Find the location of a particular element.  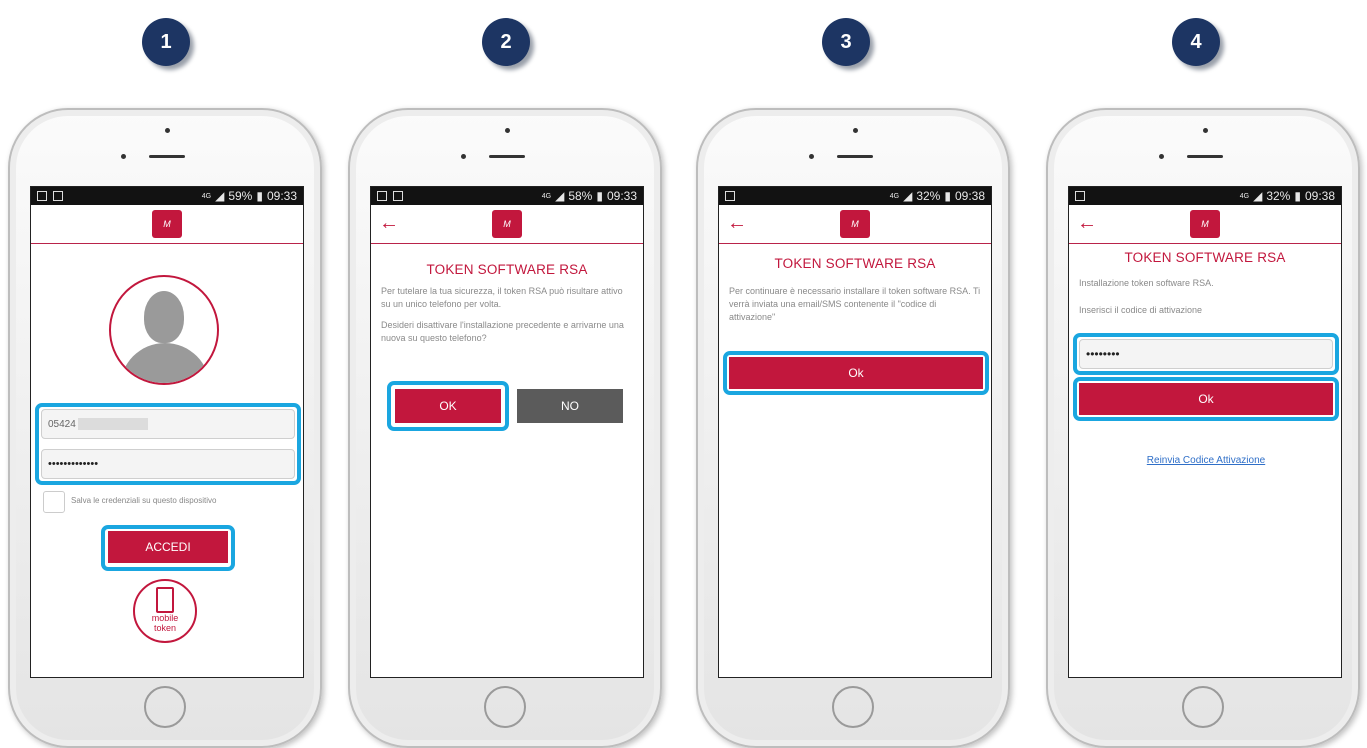

remember-checkbox is located at coordinates (54, 502).